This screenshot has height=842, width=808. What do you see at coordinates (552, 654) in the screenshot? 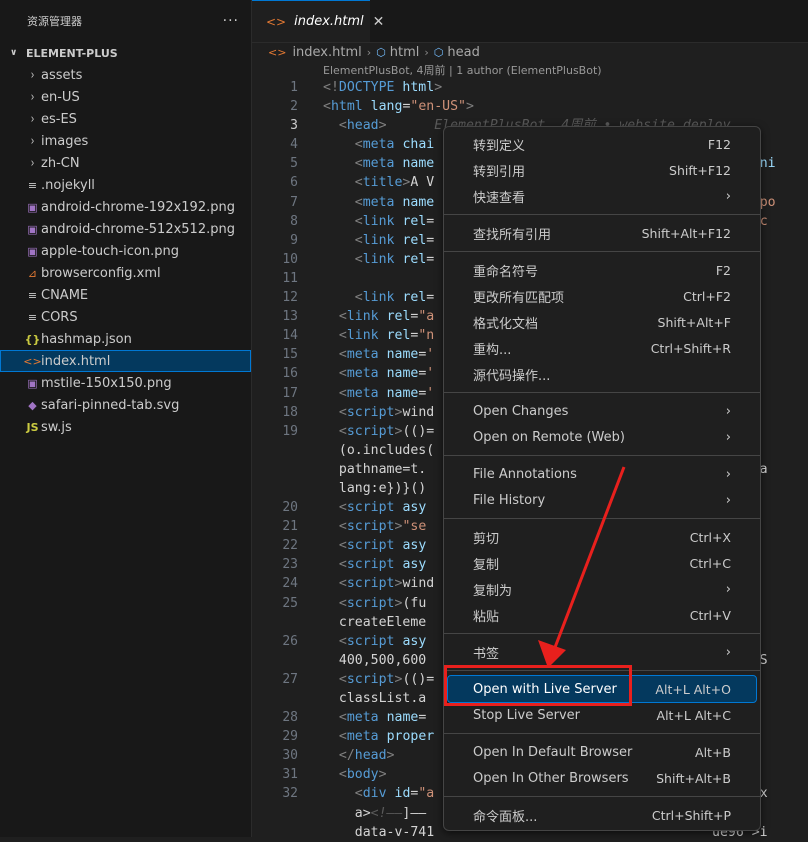
I see `arrow-head` at bounding box center [552, 654].